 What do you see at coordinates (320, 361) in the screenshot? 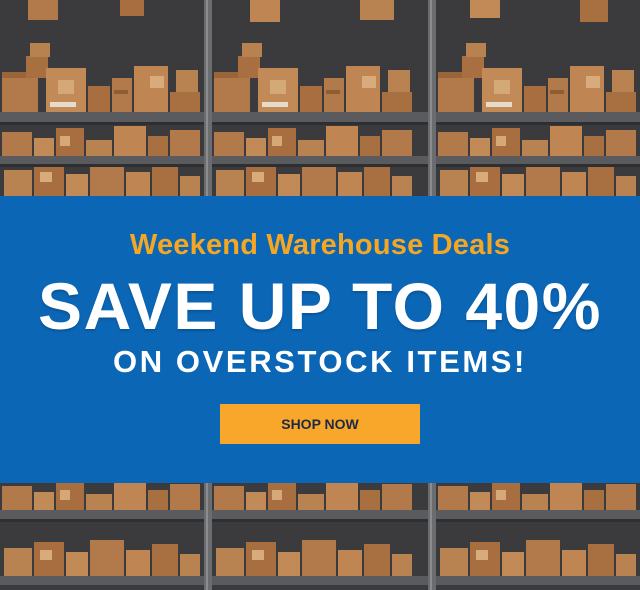
I see `promo-tagline: ON OVERSTOCK ITEMS!` at bounding box center [320, 361].